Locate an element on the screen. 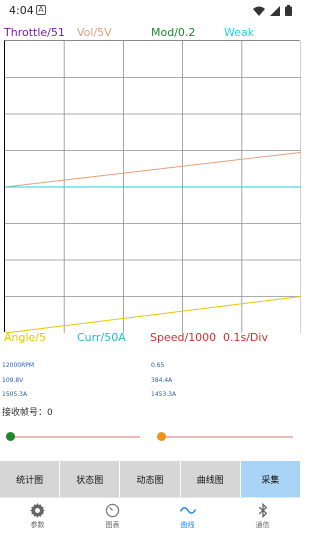 The image size is (320, 534). signal-icon is located at coordinates (275, 10).